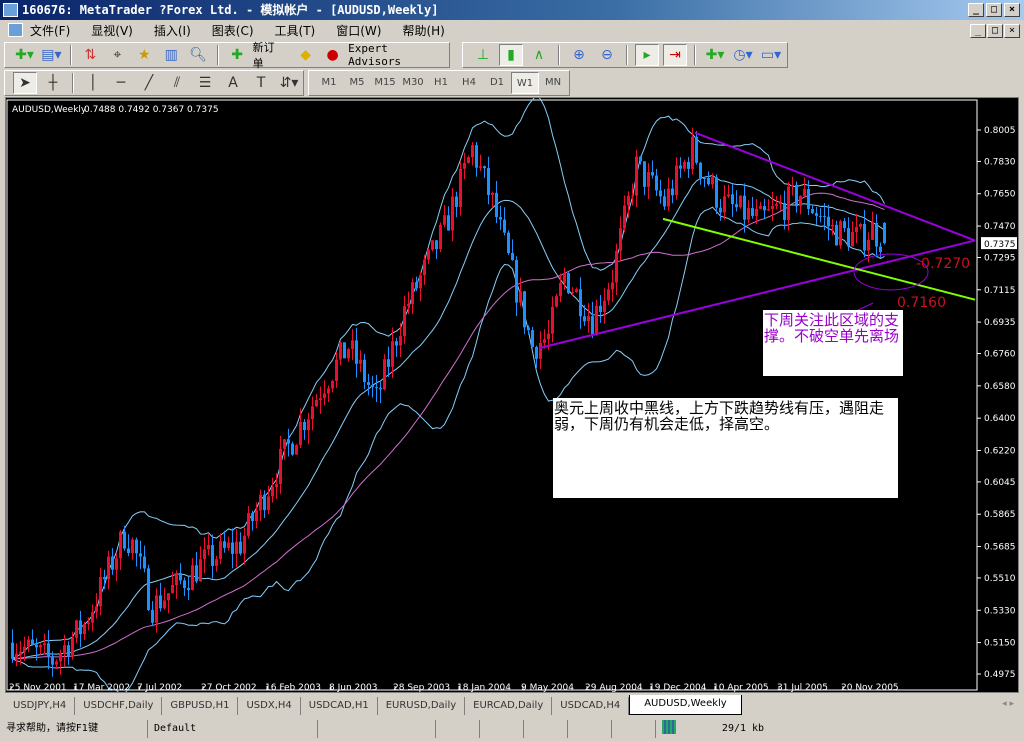  What do you see at coordinates (511, 55) in the screenshot?
I see `candlestick-chart-icon: ▮` at bounding box center [511, 55].